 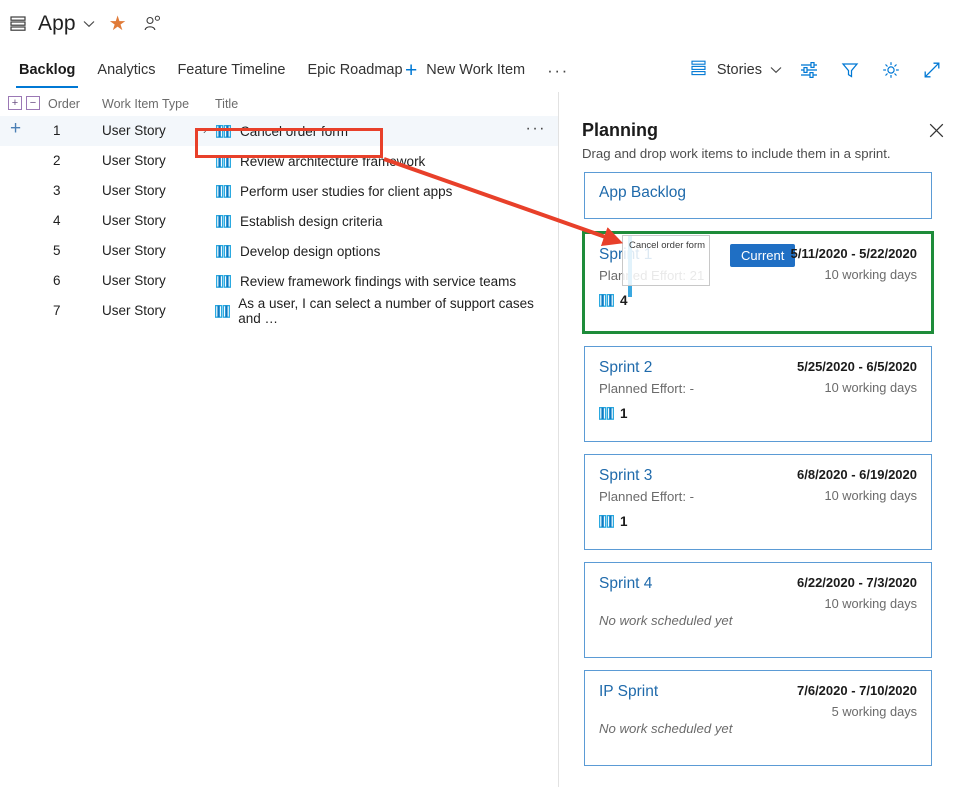 I want to click on row-title-text: Develop design options, so click(x=310, y=251).